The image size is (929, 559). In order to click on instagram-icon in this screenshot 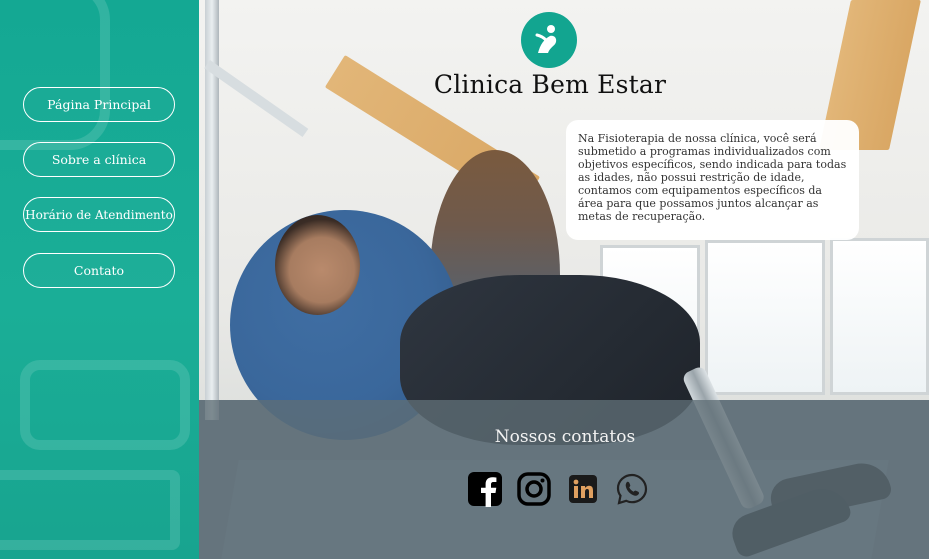, I will do `click(534, 489)`.